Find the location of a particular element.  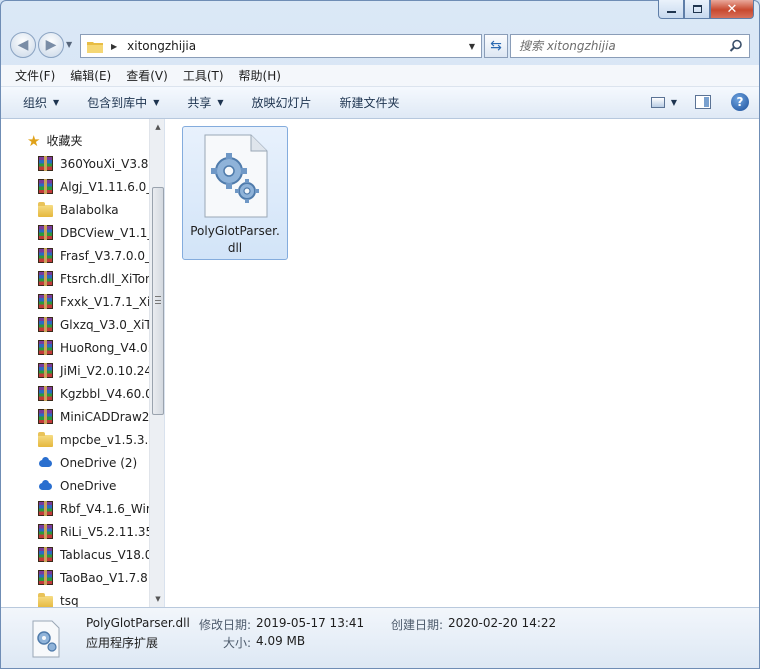

address-dropdown-icon: ▼ is located at coordinates (472, 46).